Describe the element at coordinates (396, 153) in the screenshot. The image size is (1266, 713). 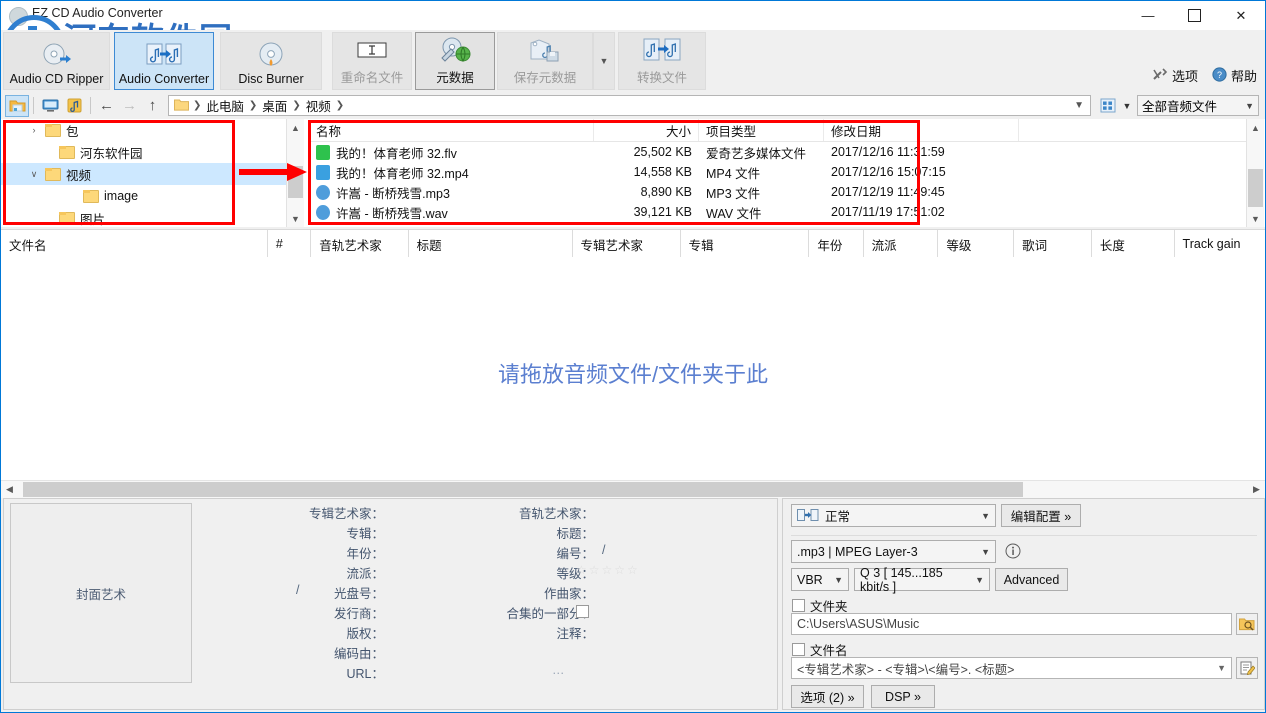
I see `file-name: 我的！体育老师 32.flv` at that location.